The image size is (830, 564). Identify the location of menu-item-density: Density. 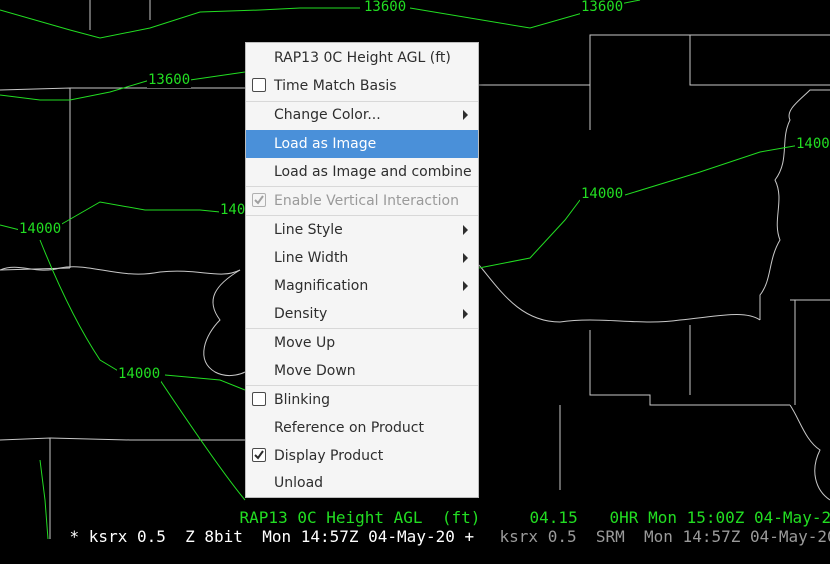
(362, 314).